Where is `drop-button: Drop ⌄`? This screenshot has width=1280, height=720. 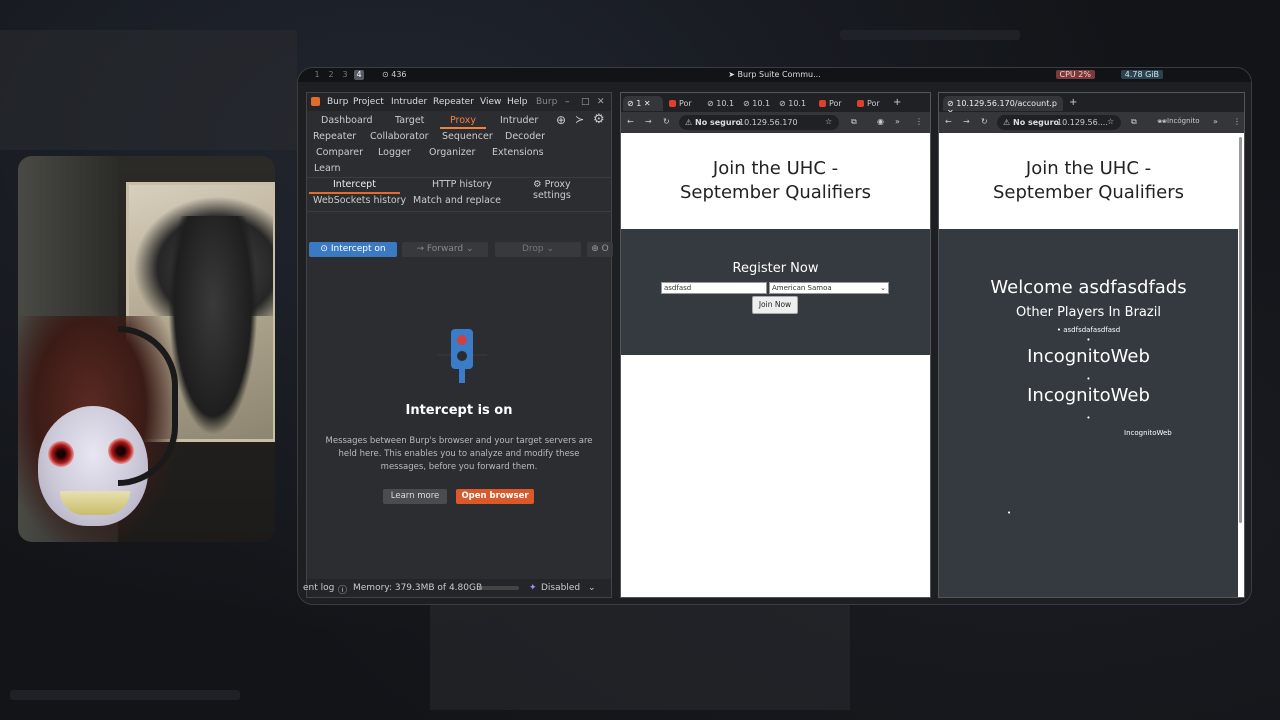
drop-button: Drop ⌄ is located at coordinates (538, 249).